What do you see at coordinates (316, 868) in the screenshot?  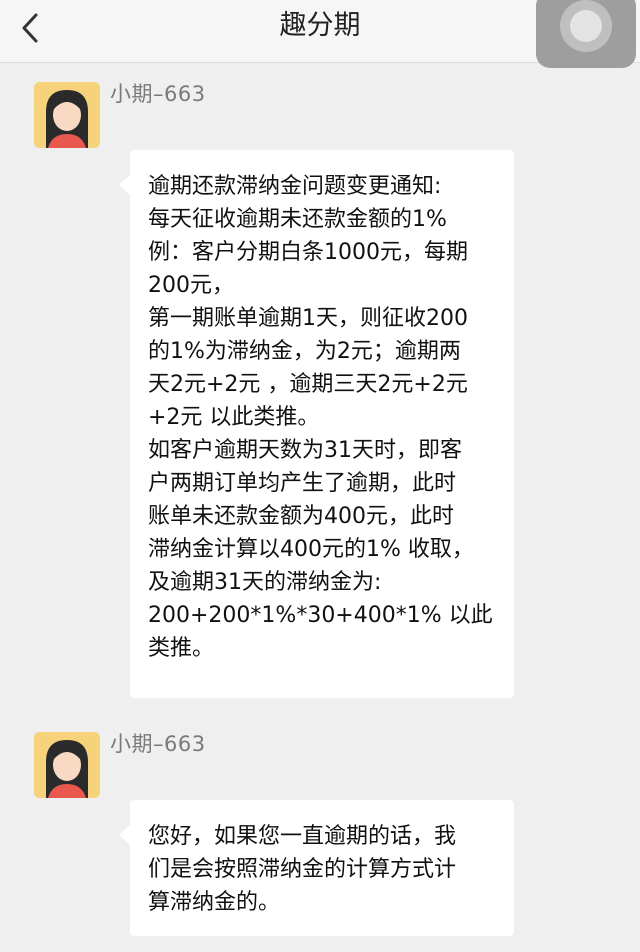 I see `message-bubble: 您好，如果您一直逾期的话，我 们是会按照滞纳金的计算方式计 算滞纳金的。` at bounding box center [316, 868].